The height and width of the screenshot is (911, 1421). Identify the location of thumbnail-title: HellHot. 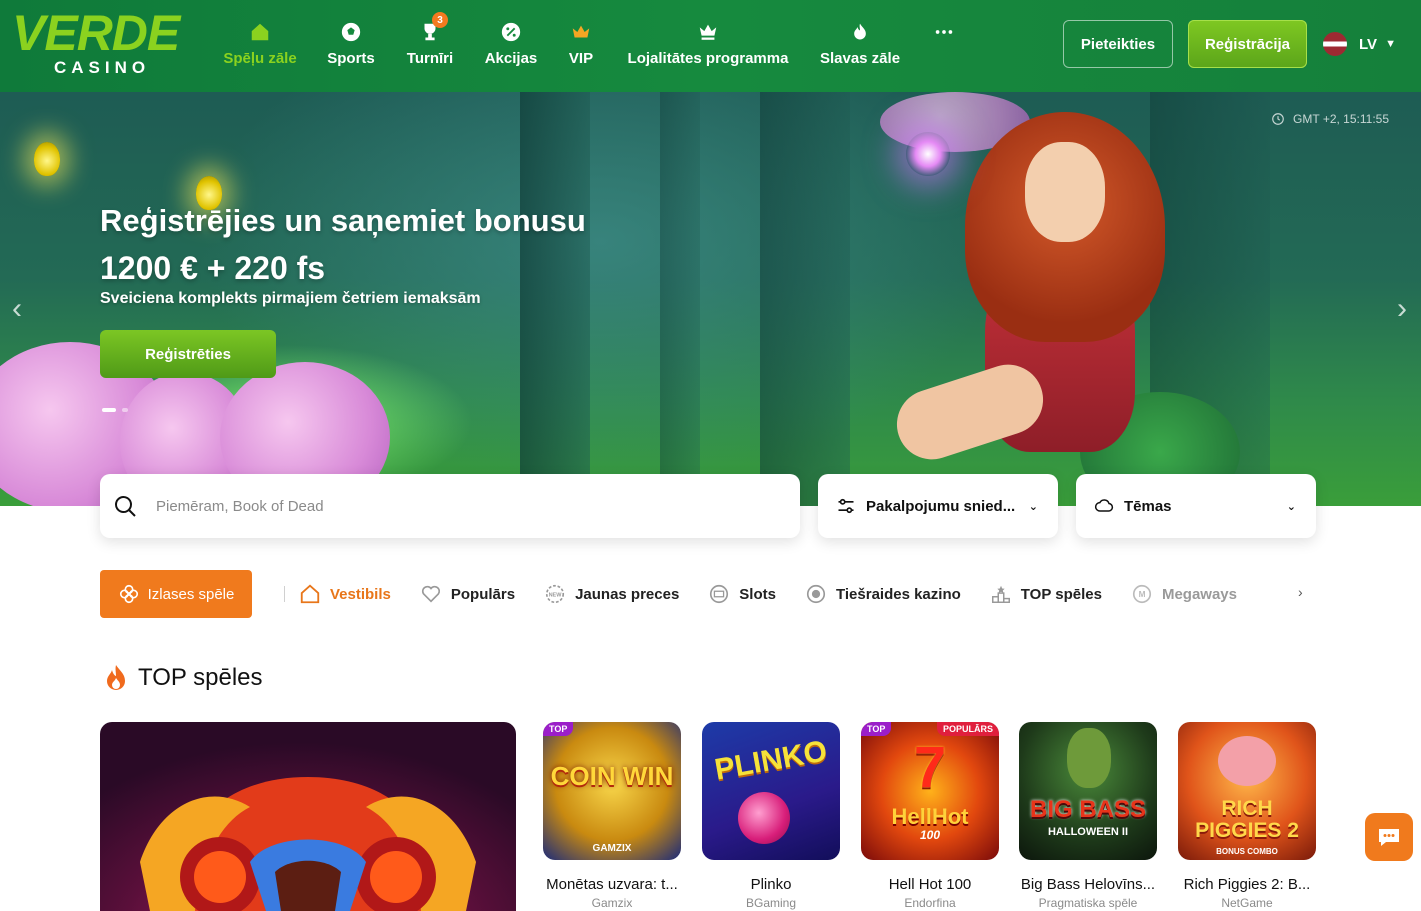
(930, 816).